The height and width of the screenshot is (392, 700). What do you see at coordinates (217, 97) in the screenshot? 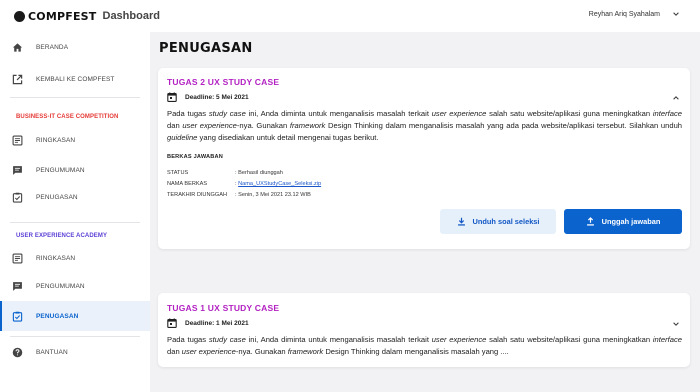
I see `deadline-text: Deadline: 5 Mei 2021` at bounding box center [217, 97].